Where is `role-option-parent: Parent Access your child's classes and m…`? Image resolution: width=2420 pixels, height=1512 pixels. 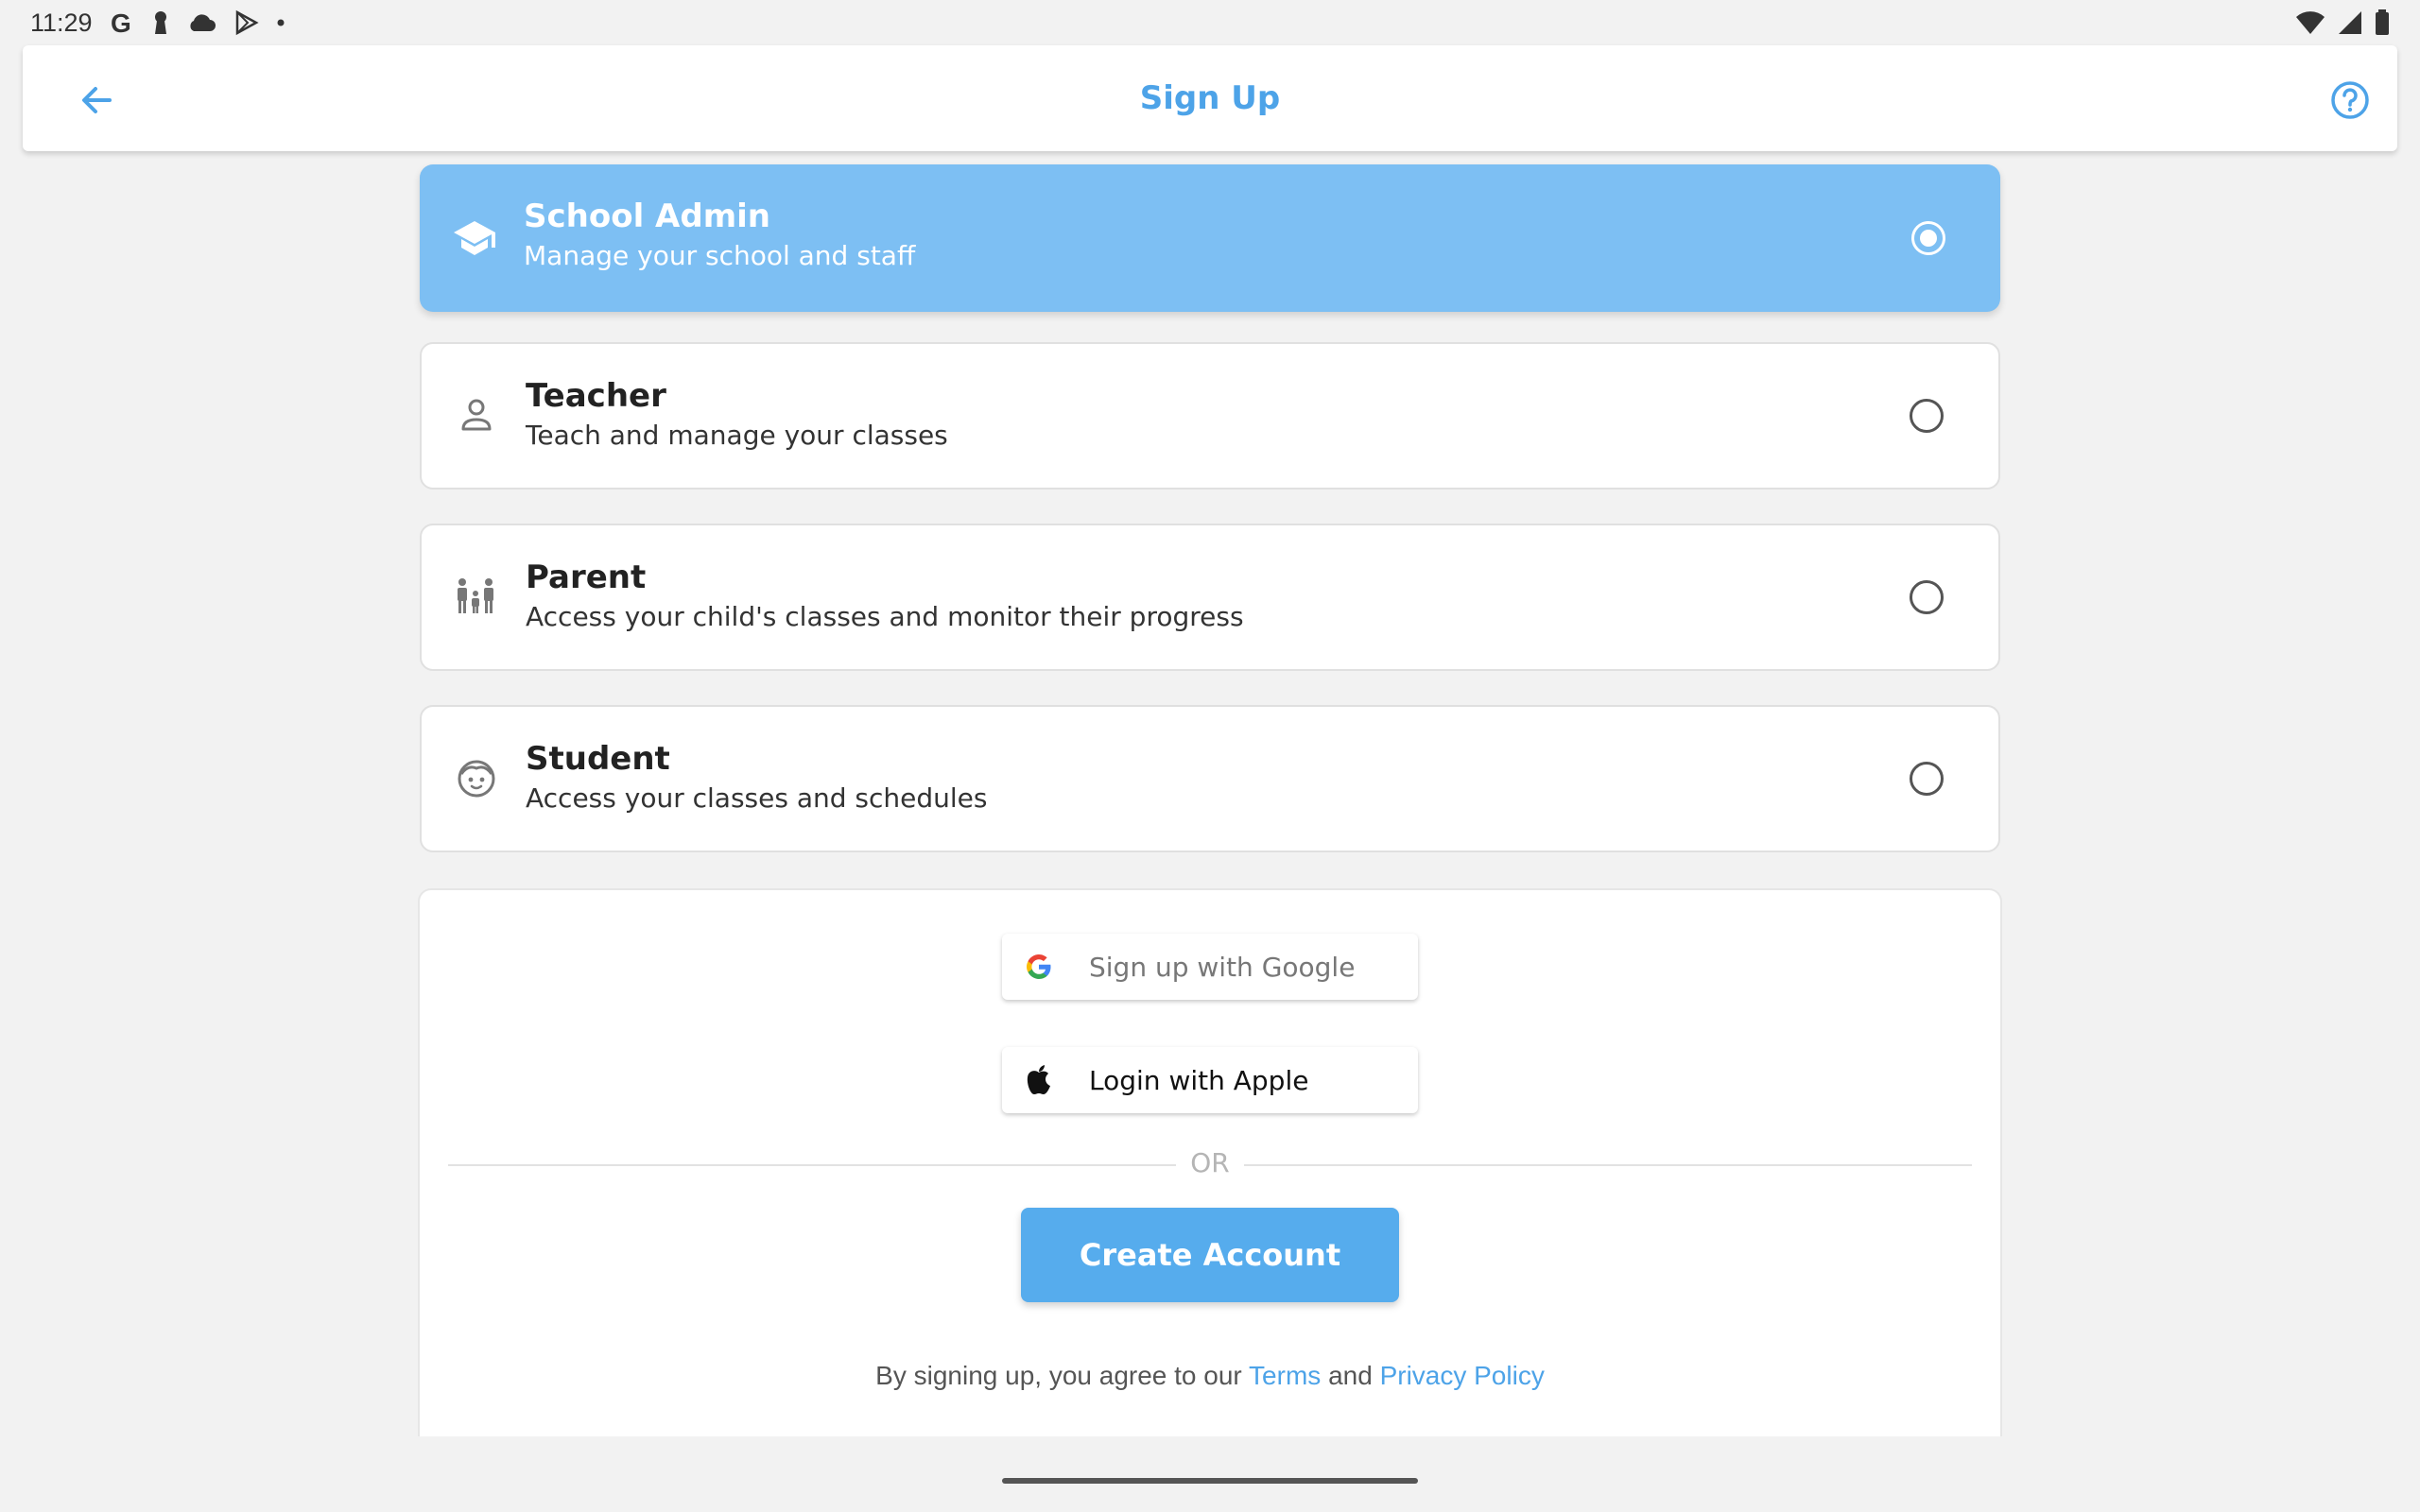
role-option-parent: Parent Access your child's classes and m… is located at coordinates (1210, 597).